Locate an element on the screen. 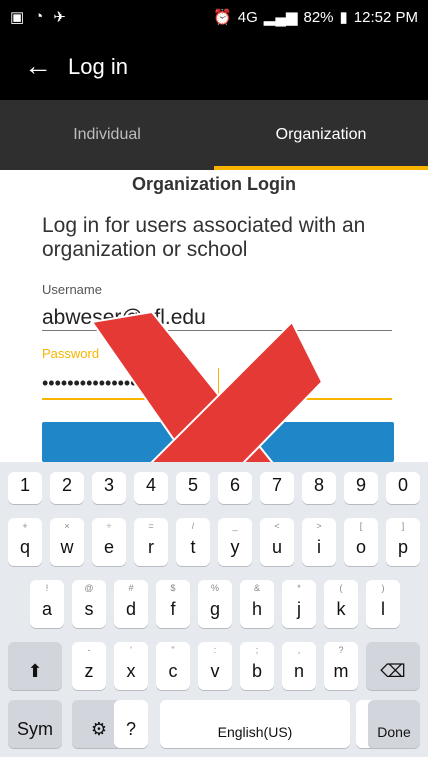  key-subsymbol: ) is located at coordinates (383, 588).